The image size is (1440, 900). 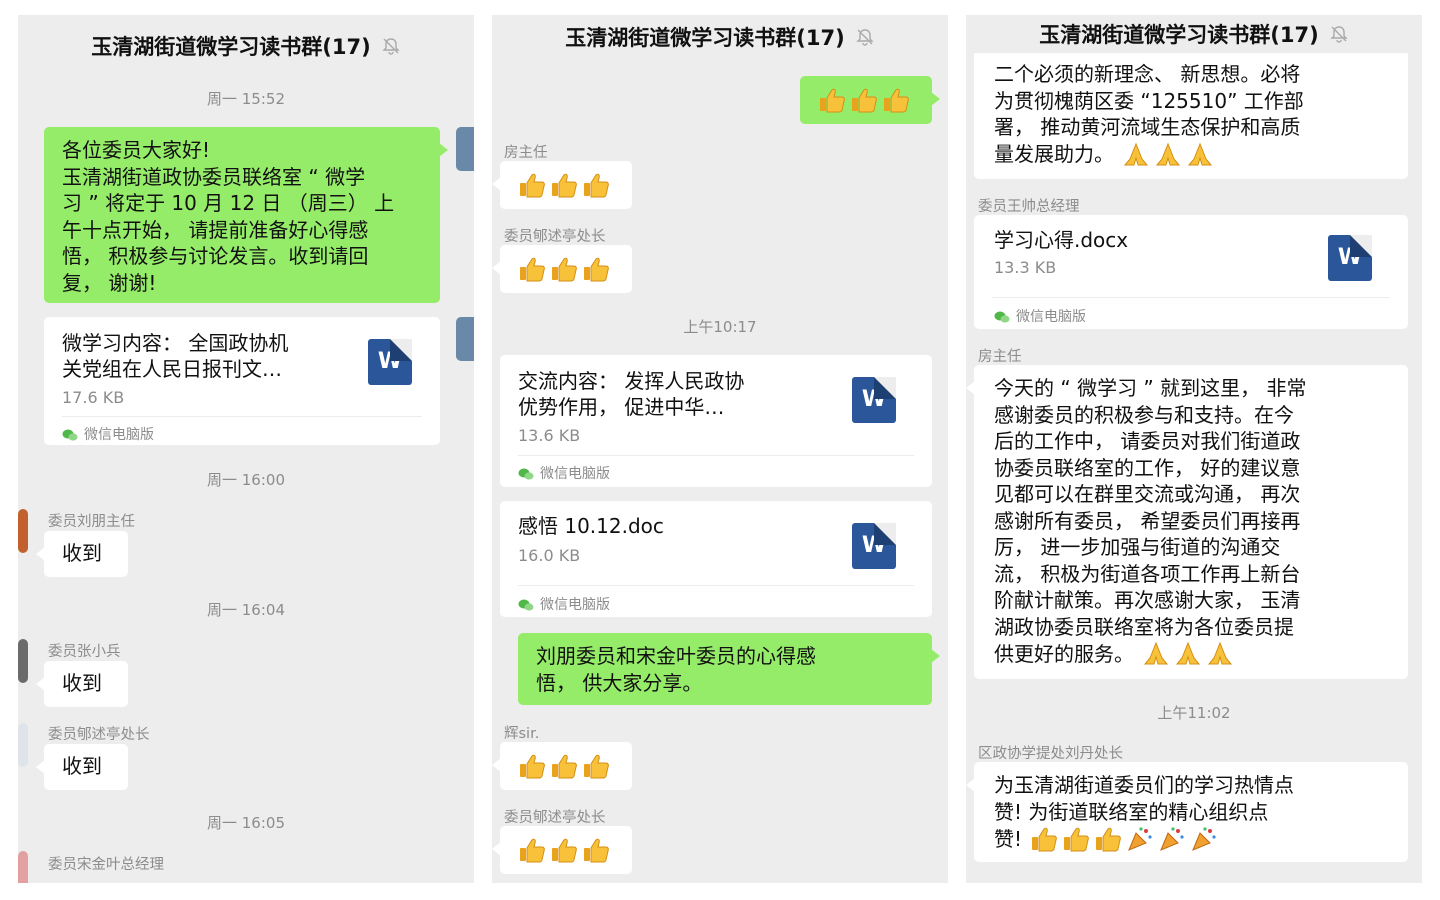 I want to click on timestamp: 周一 16:05, so click(x=246, y=823).